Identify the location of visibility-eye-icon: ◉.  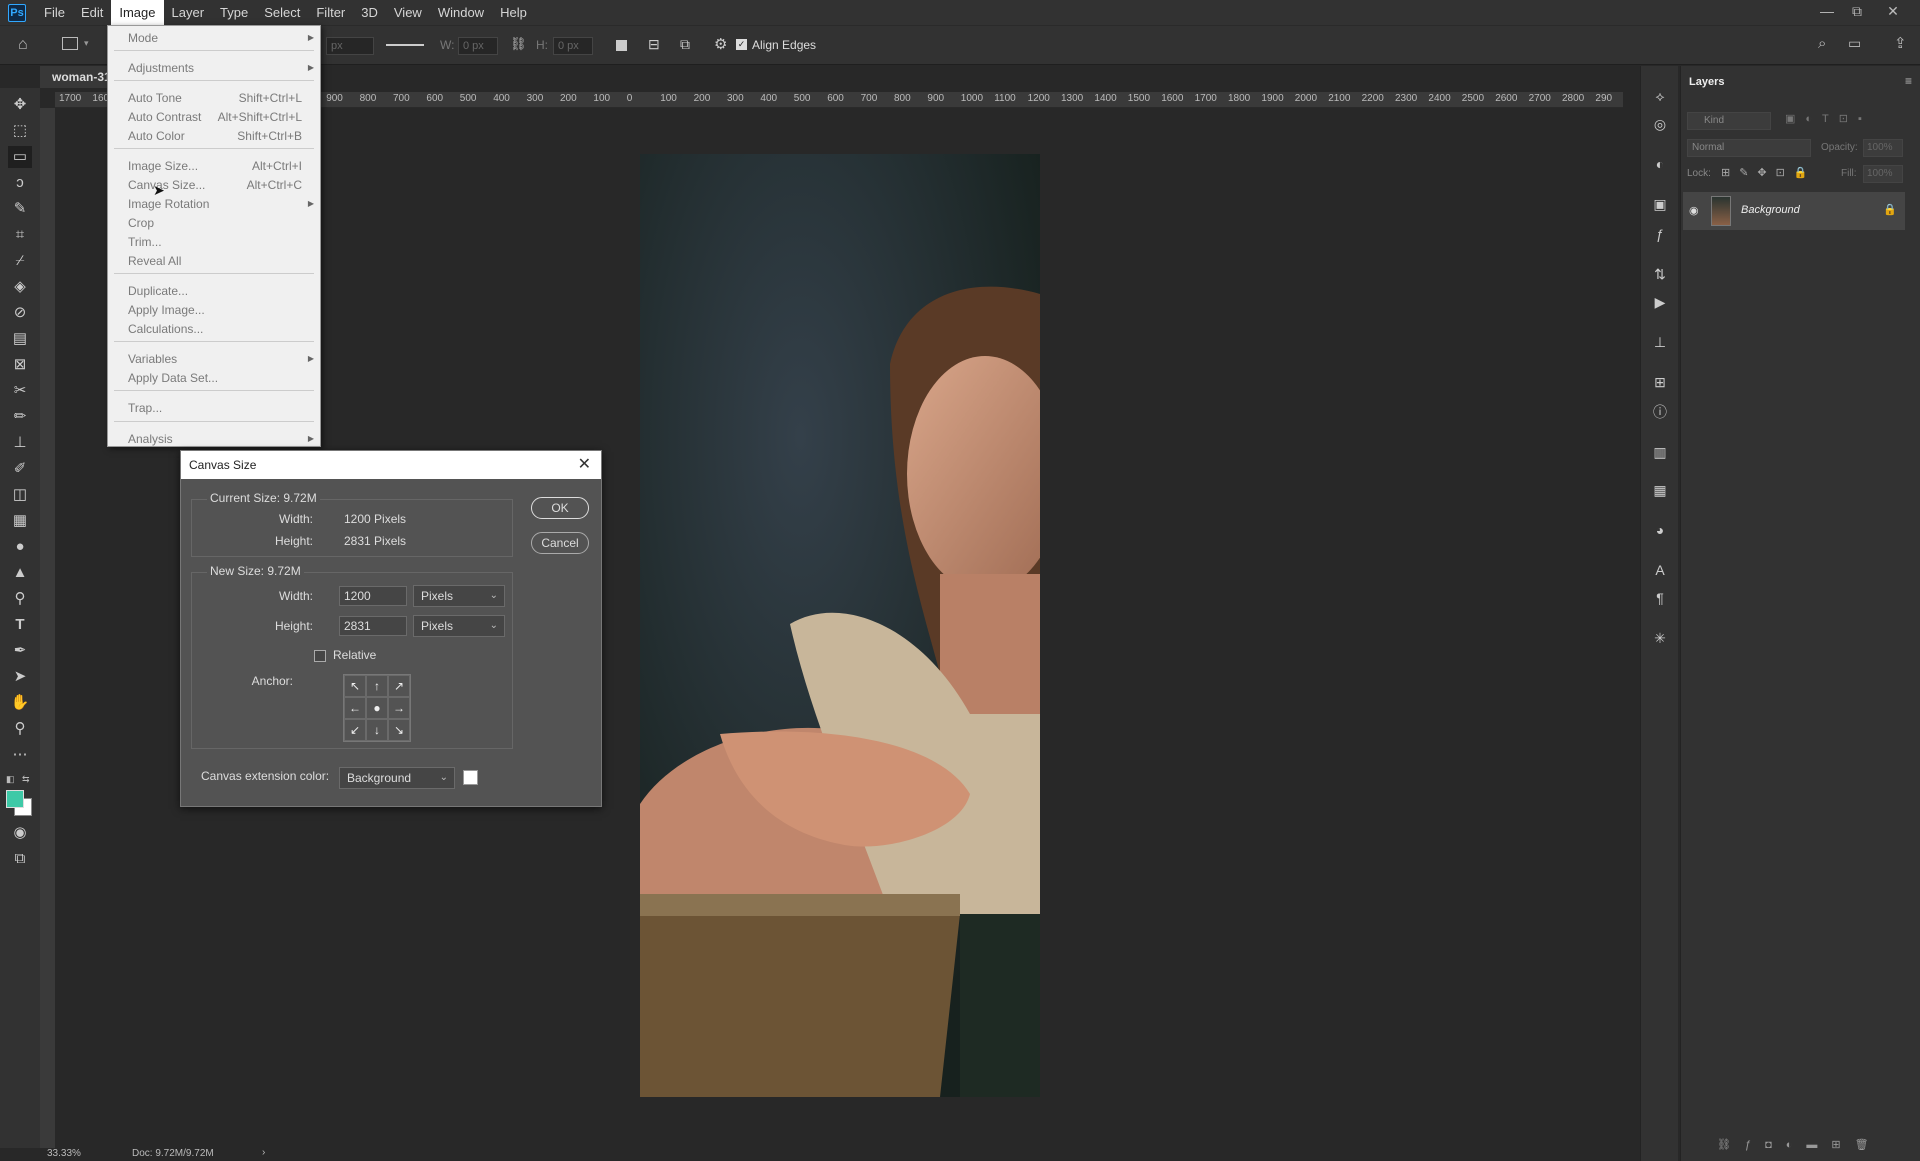
(1694, 210).